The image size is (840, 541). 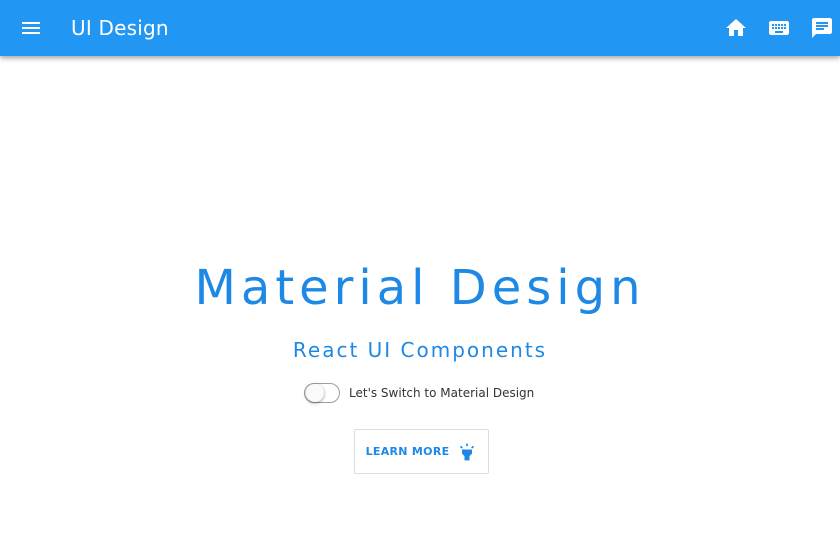 I want to click on learn-more-label: LEARN MORE, so click(x=407, y=451).